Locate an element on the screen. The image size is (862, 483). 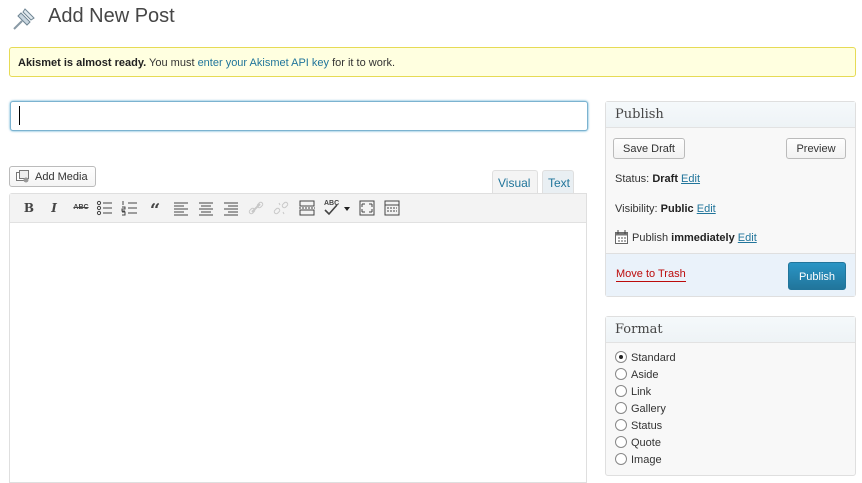
visibility-value: Public is located at coordinates (677, 209).